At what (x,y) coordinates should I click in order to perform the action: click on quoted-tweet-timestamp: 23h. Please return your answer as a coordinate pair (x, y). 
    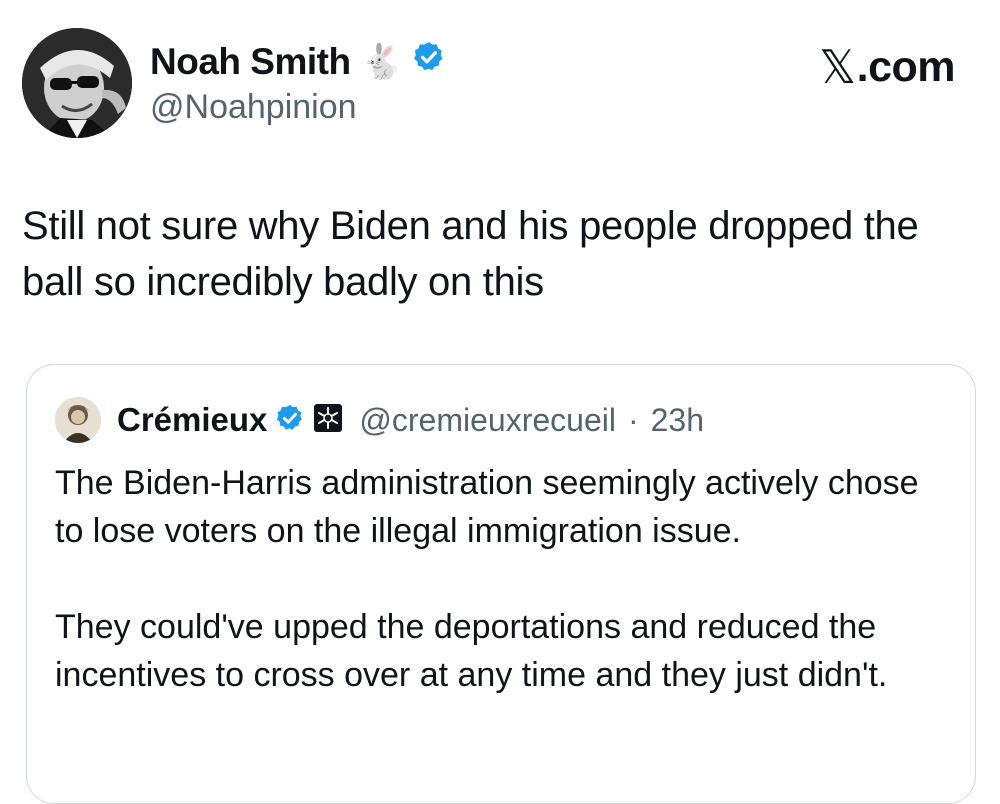
    Looking at the image, I should click on (677, 420).